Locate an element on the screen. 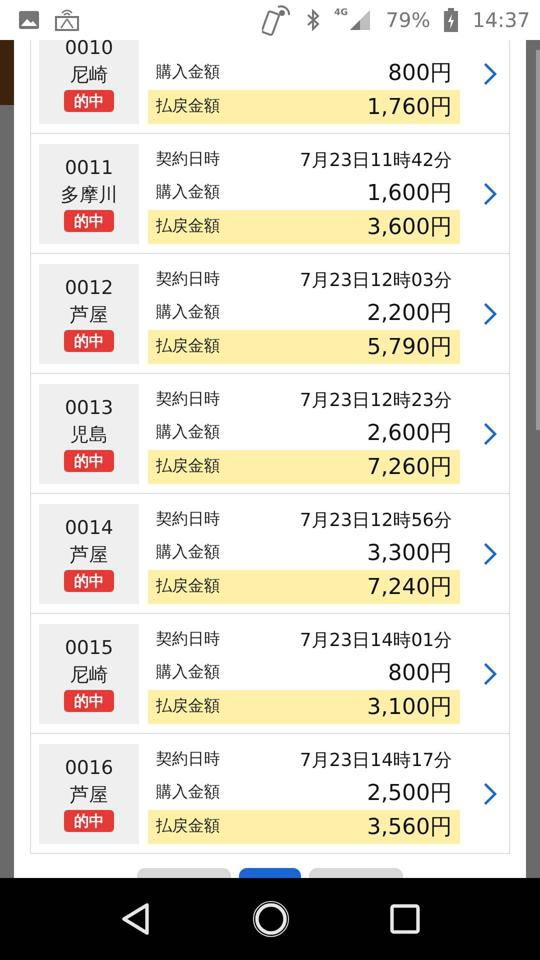 Image resolution: width=540 pixels, height=960 pixels. network-type: 4G is located at coordinates (341, 13).